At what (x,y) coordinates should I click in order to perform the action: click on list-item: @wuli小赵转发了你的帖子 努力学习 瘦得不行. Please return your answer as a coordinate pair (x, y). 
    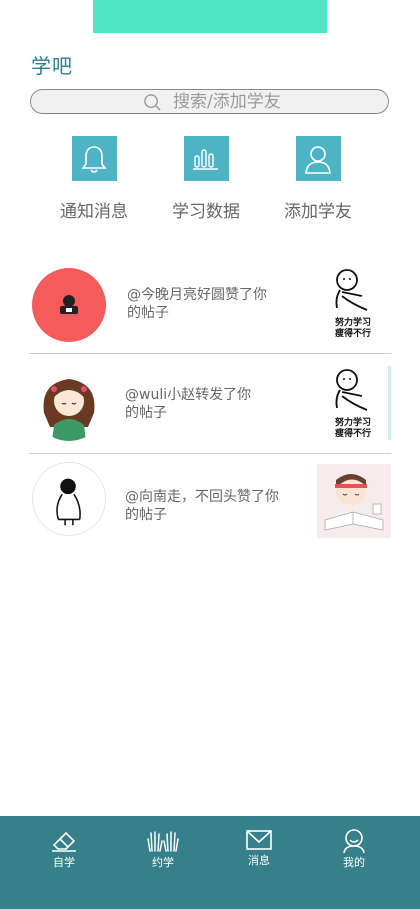
    Looking at the image, I should click on (210, 404).